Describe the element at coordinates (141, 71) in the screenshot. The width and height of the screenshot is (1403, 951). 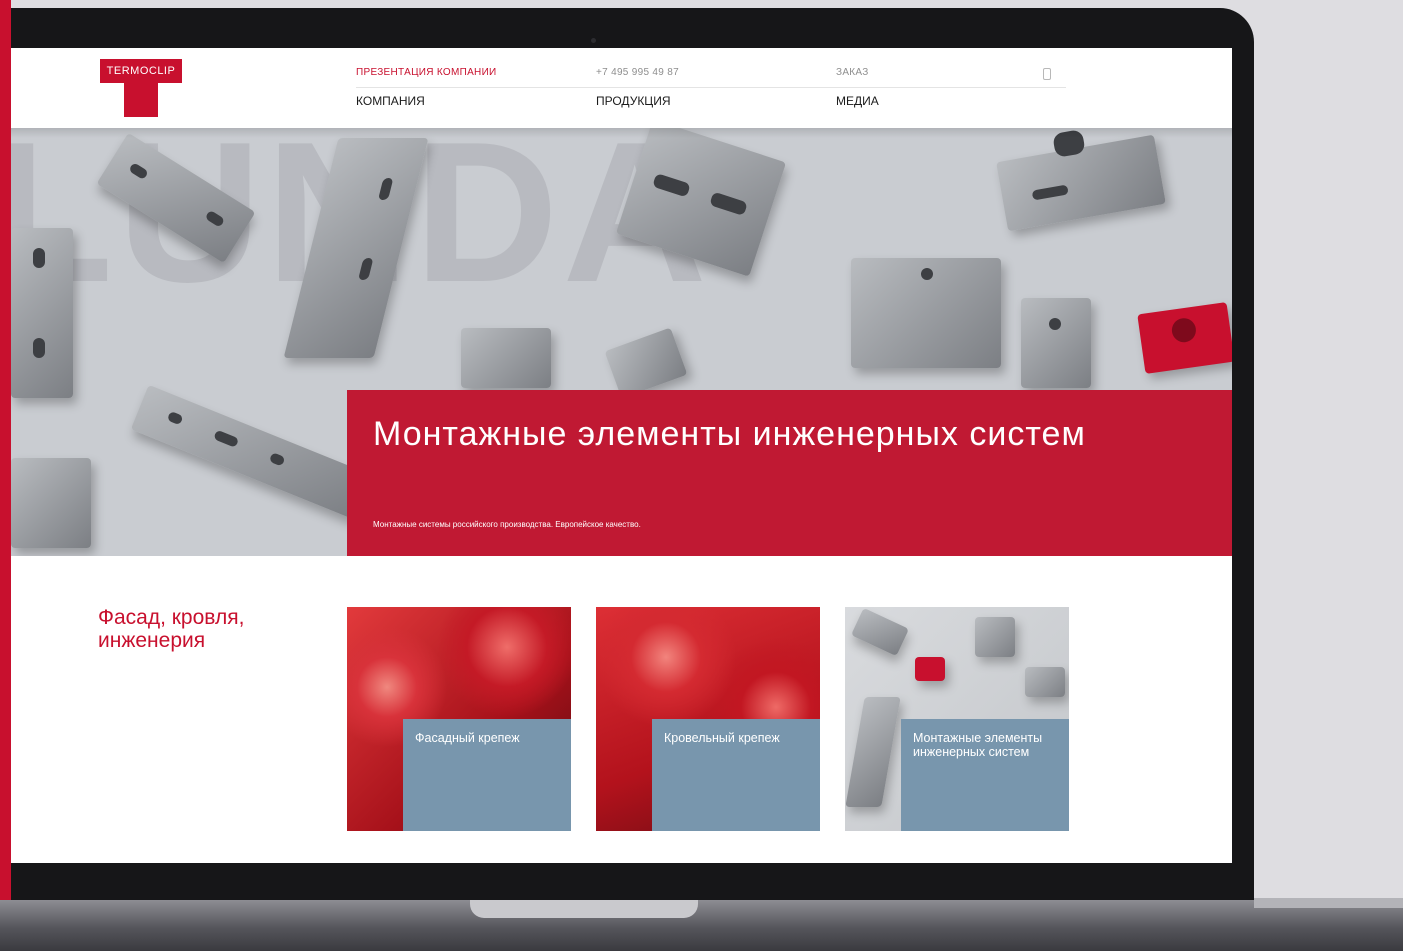
I see `logo-text: TERMOCLIP` at that location.